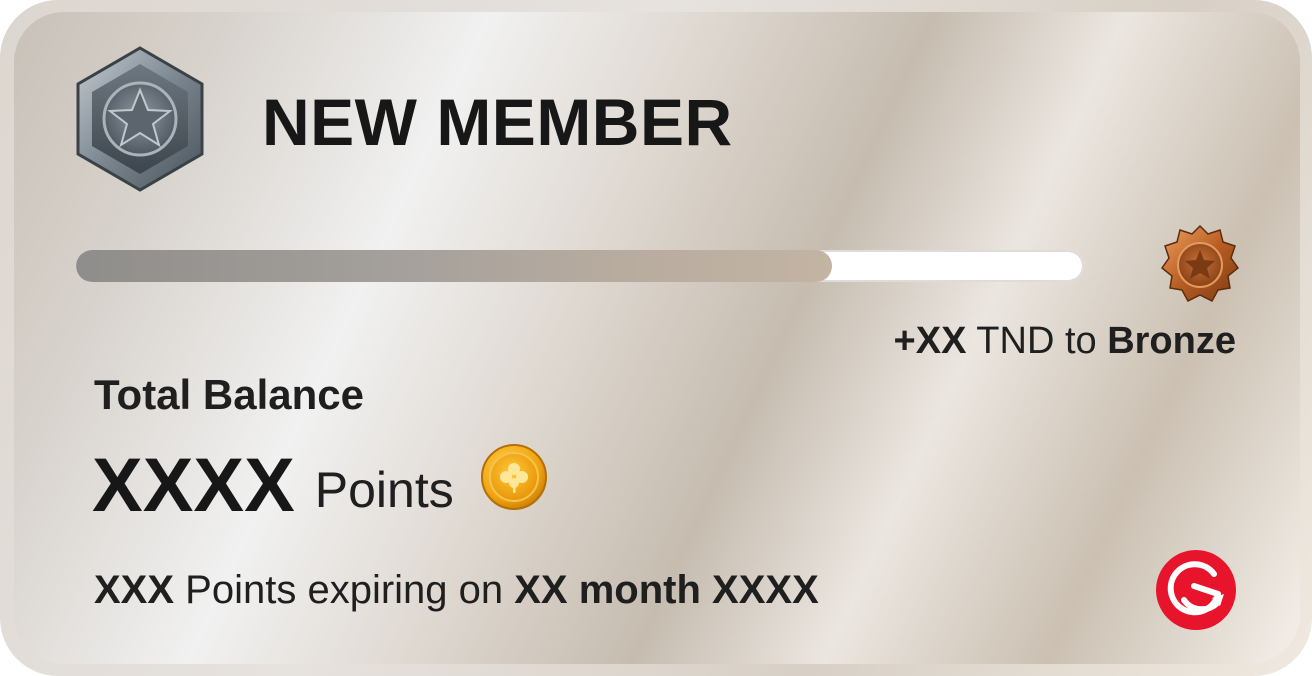  Describe the element at coordinates (229, 394) in the screenshot. I see `balance-label: Total Balance` at that location.